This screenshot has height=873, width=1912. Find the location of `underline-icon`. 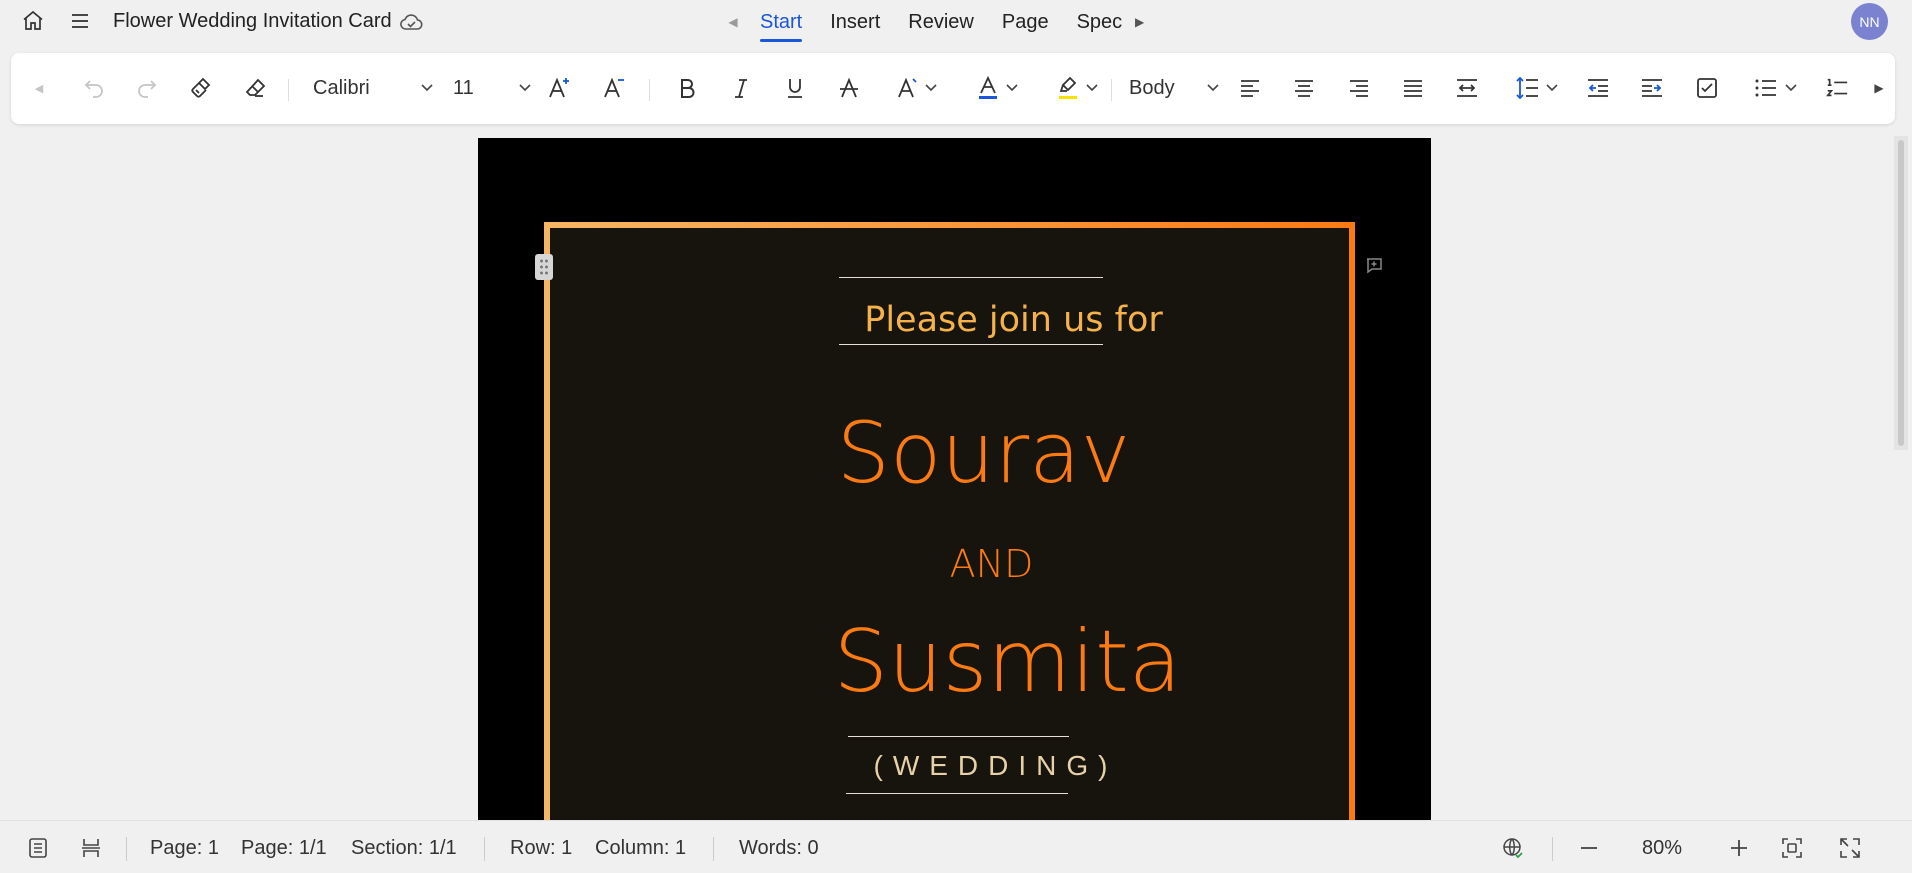

underline-icon is located at coordinates (795, 88).